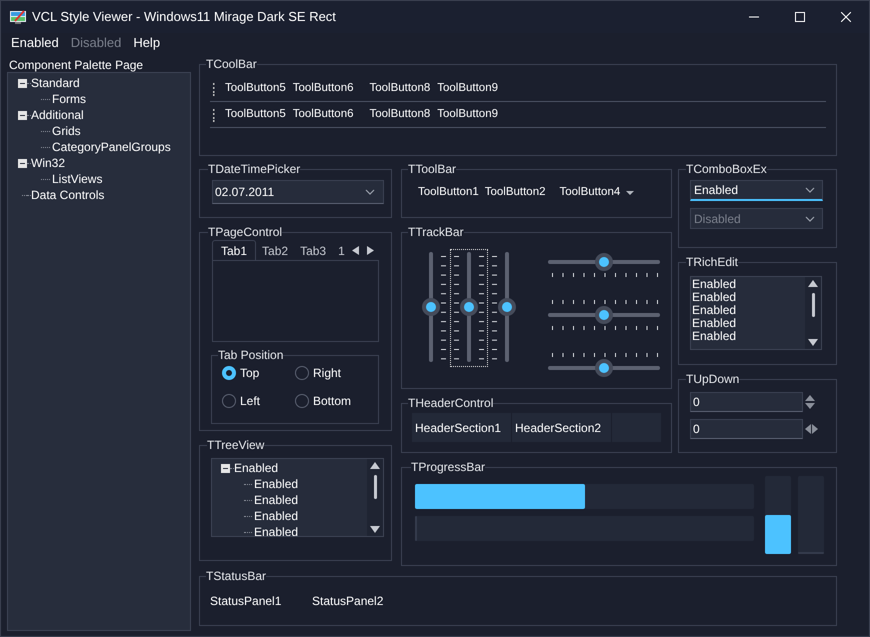 This screenshot has width=870, height=637. What do you see at coordinates (448, 193) in the screenshot?
I see `tool-button: ToolButton1` at bounding box center [448, 193].